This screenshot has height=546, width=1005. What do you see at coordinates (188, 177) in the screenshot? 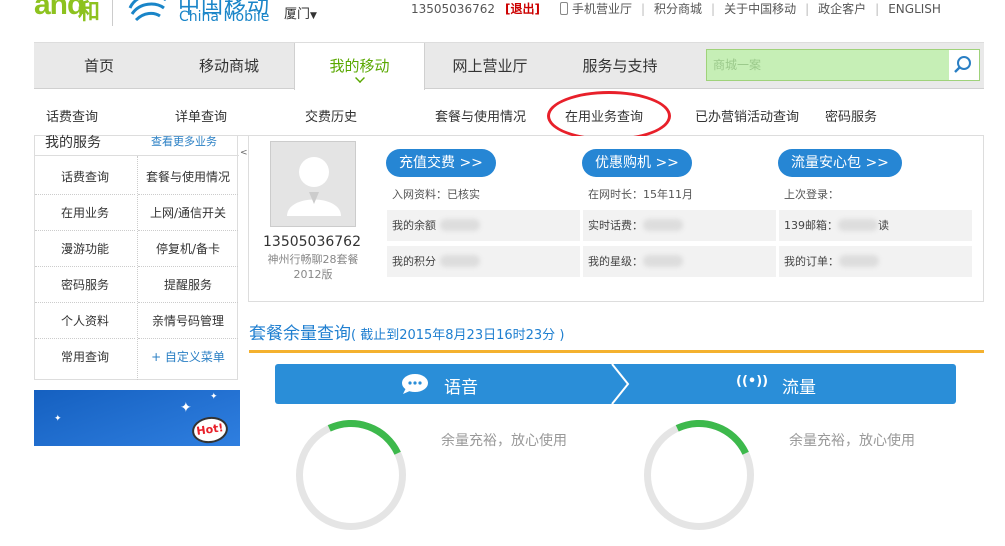
I see `sidebar-item-plan: 套餐与使用情况` at bounding box center [188, 177].